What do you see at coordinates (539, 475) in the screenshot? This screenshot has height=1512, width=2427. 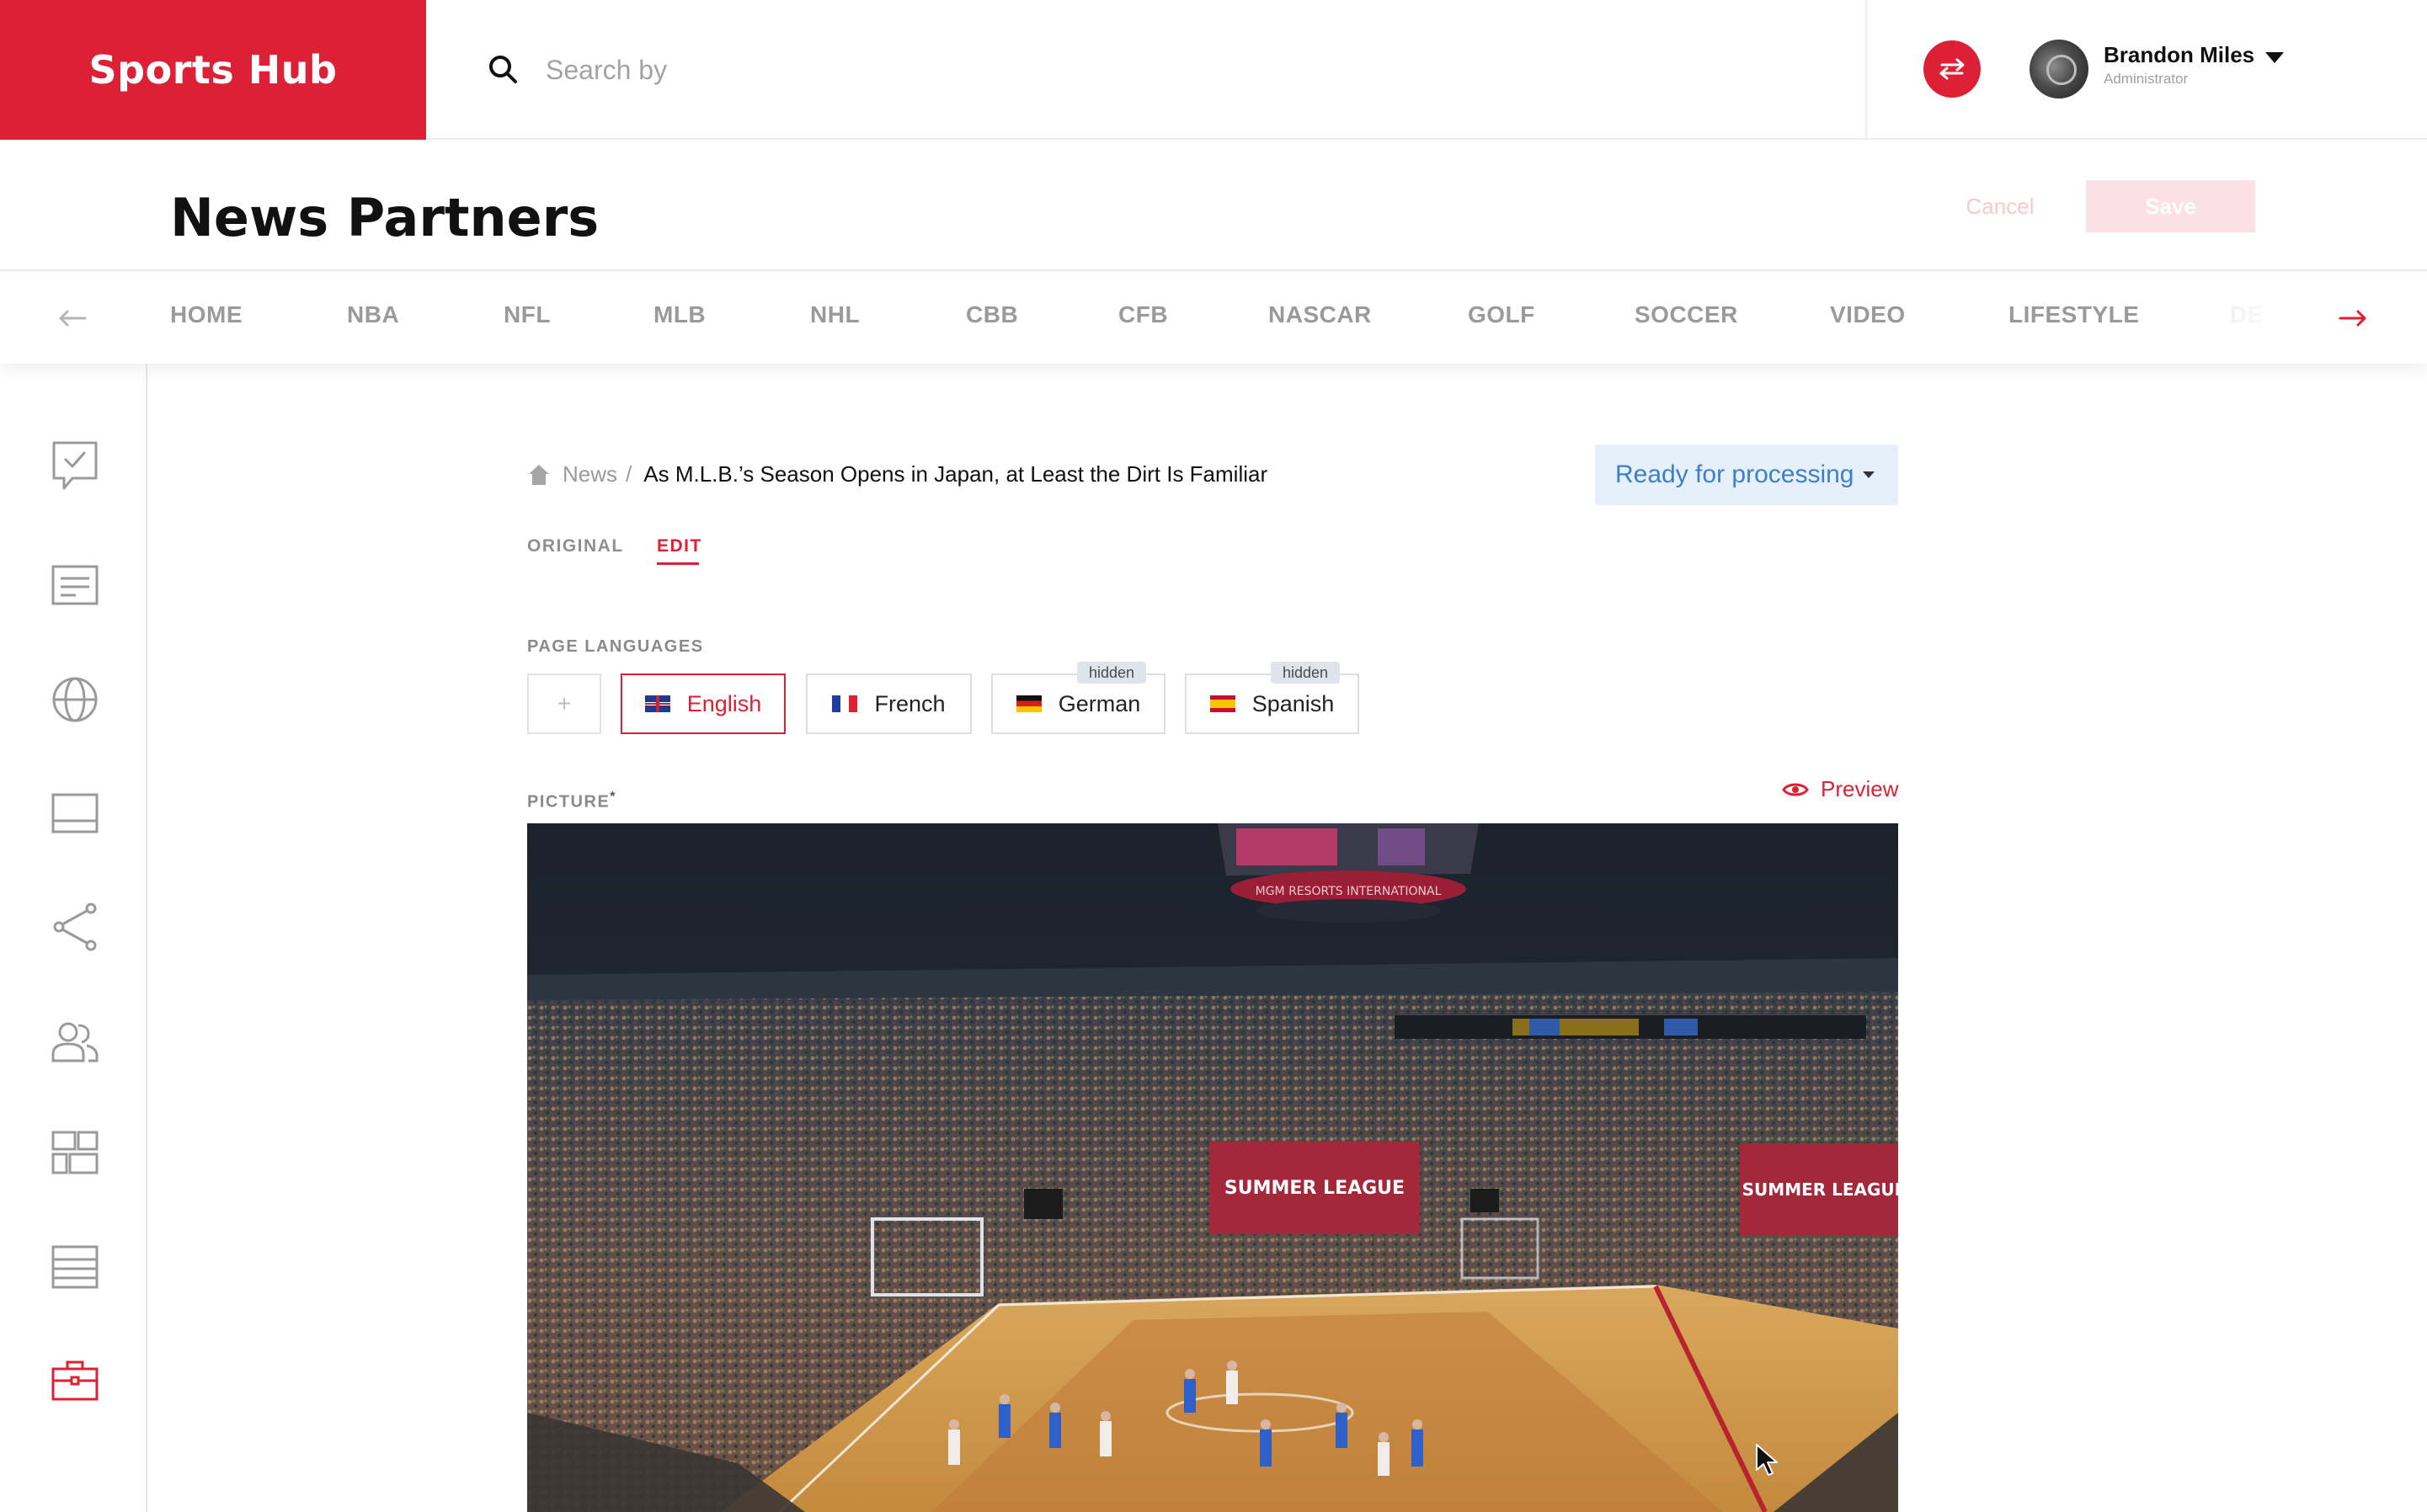 I see `home-icon` at bounding box center [539, 475].